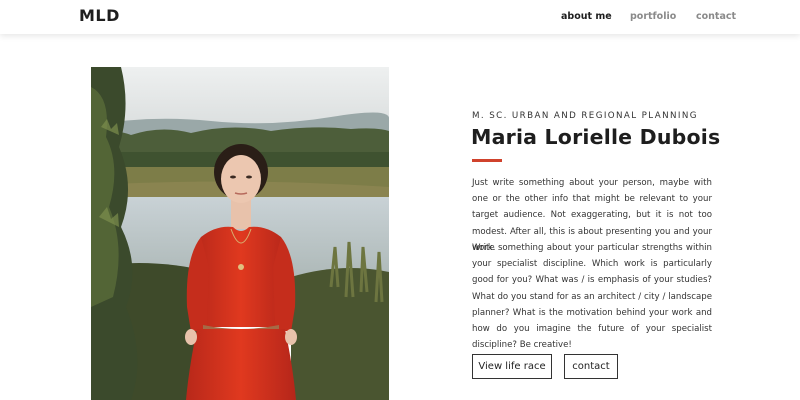 The width and height of the screenshot is (800, 400). Describe the element at coordinates (591, 366) in the screenshot. I see `contact-button: contact` at that location.